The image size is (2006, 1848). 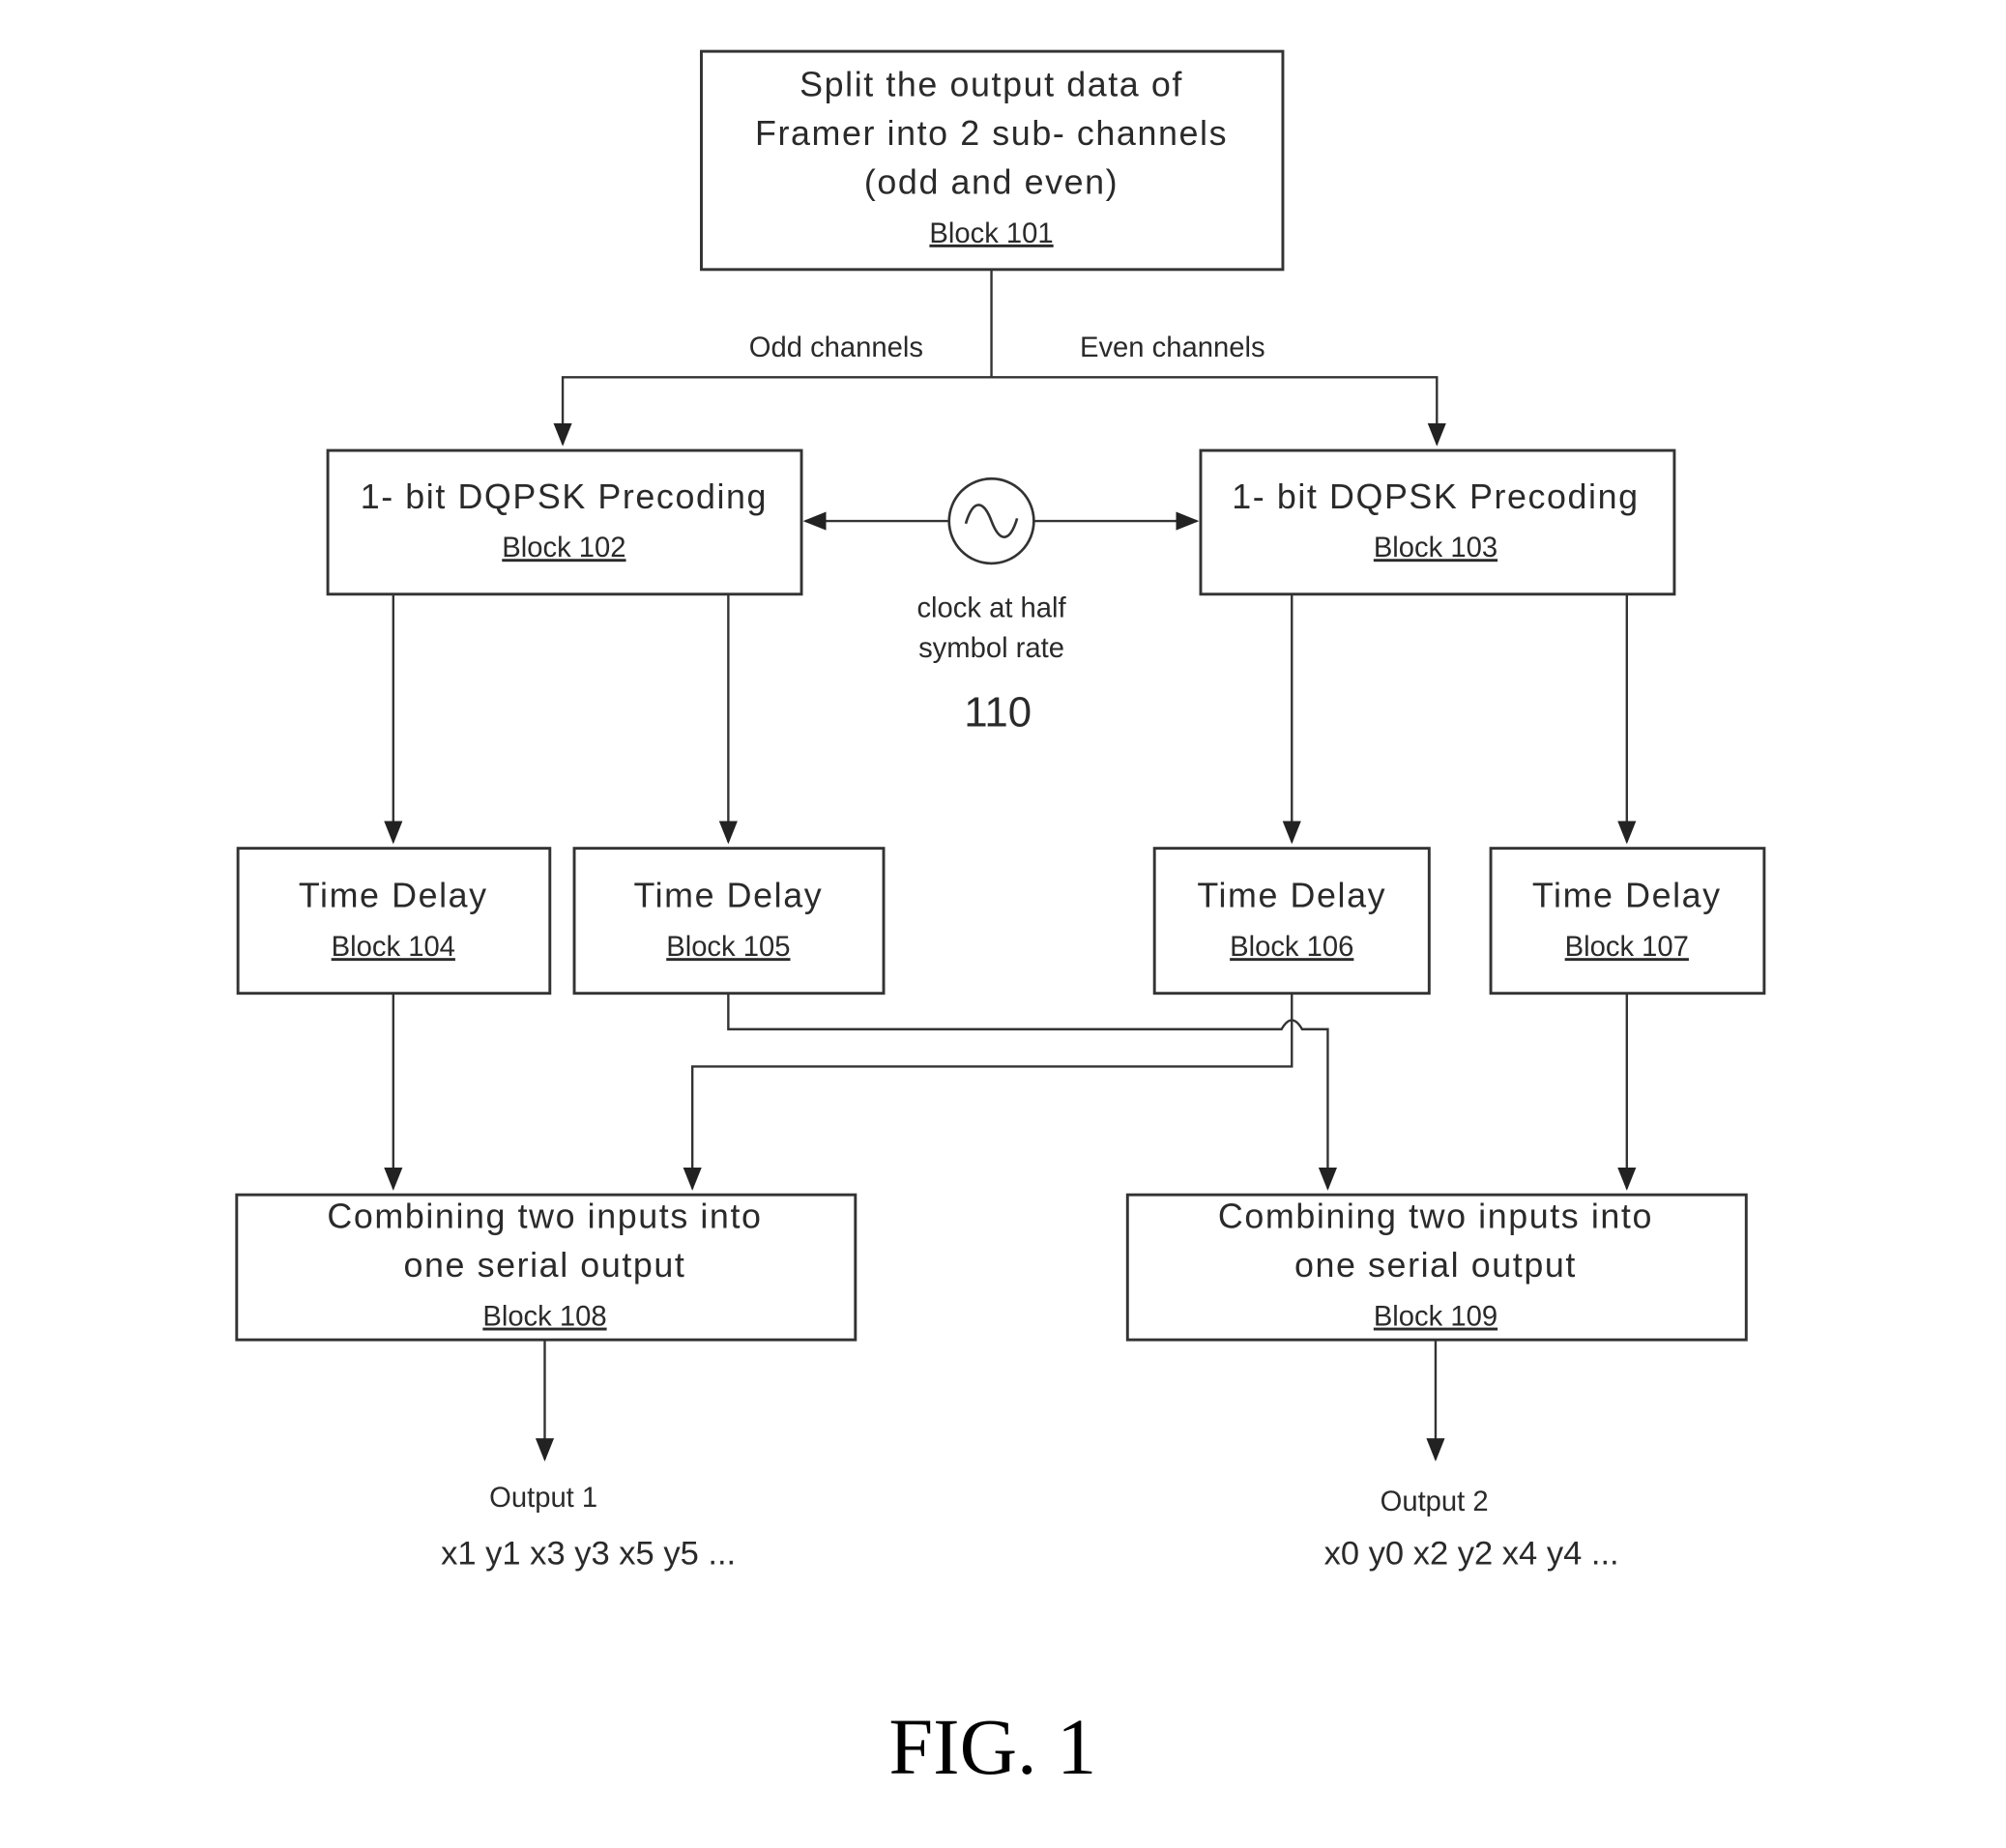 What do you see at coordinates (991, 233) in the screenshot?
I see `block-101-ref: Block 101` at bounding box center [991, 233].